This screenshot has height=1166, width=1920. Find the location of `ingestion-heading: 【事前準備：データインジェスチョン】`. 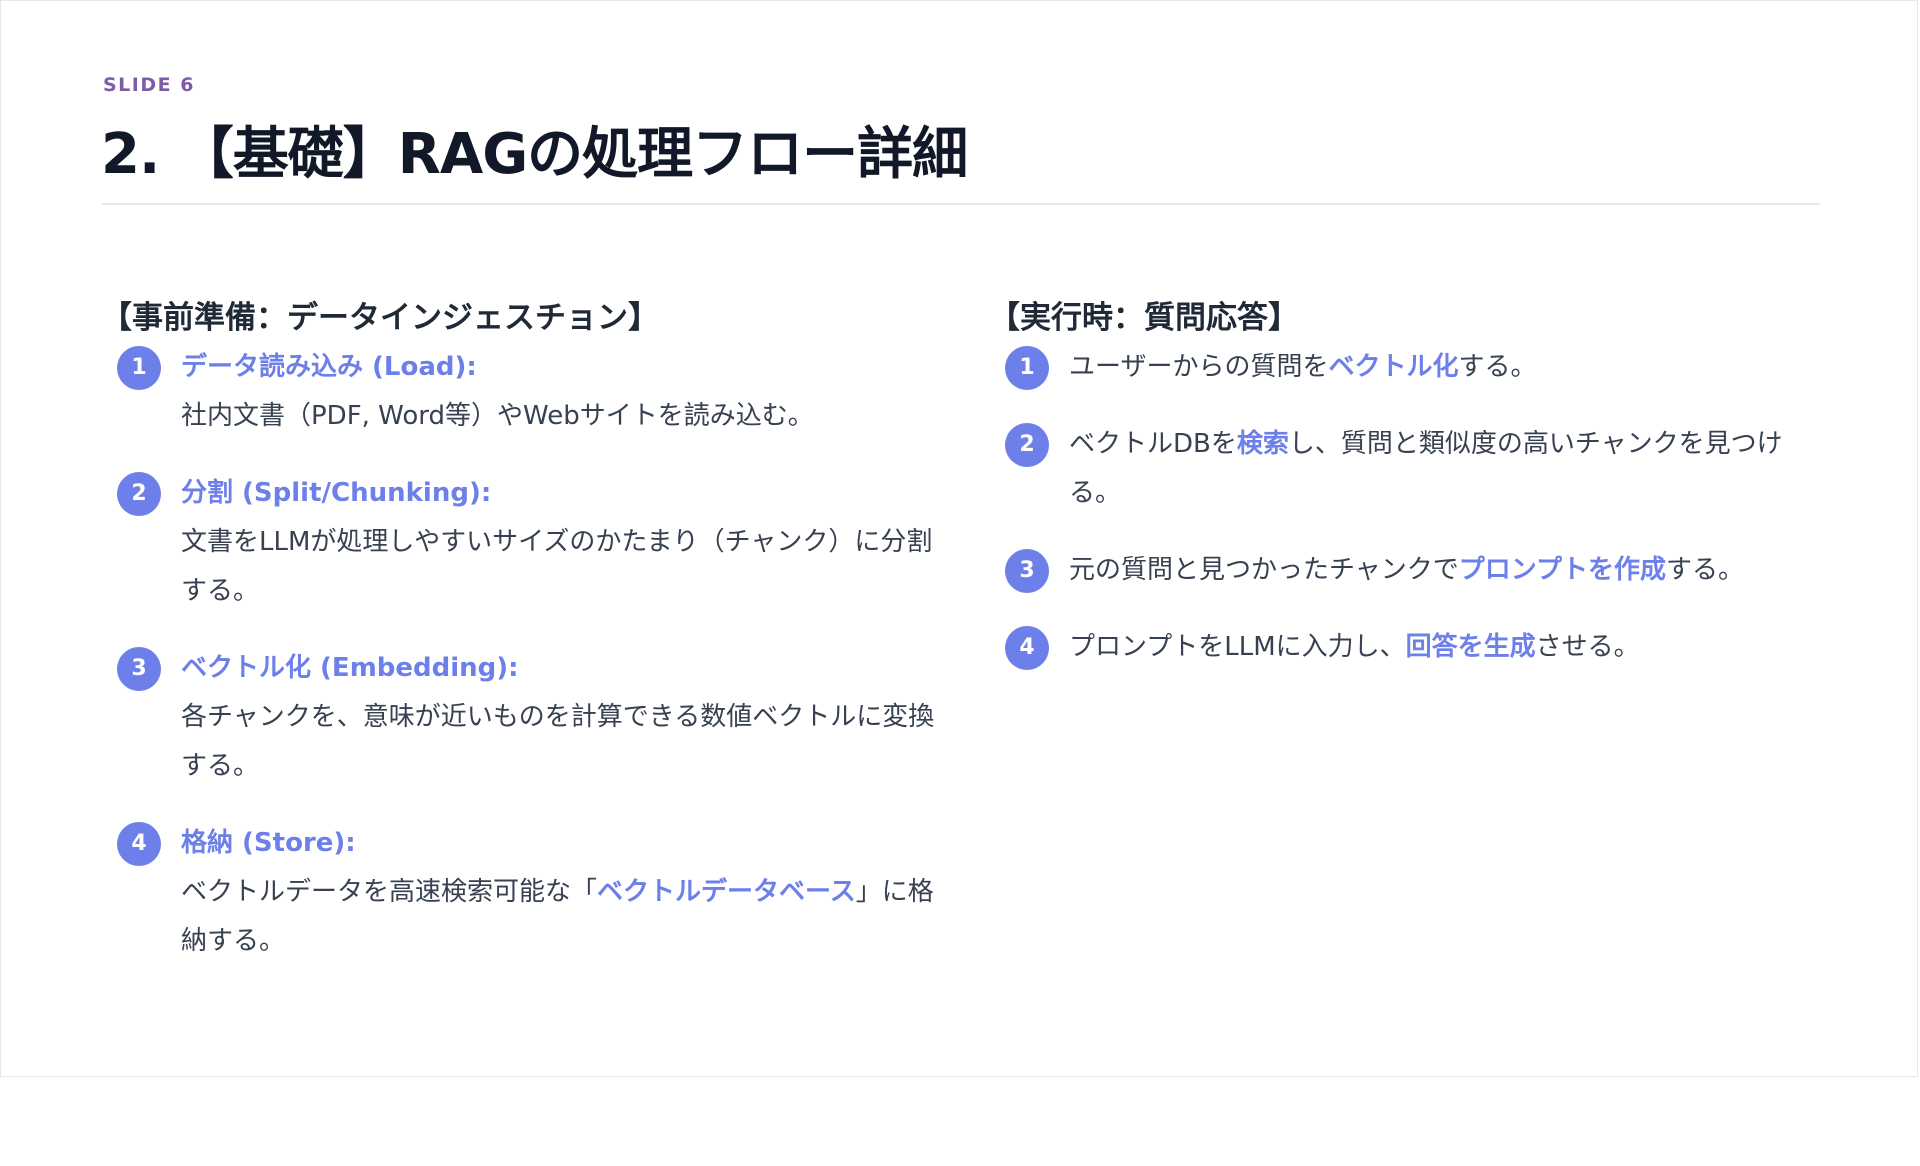

ingestion-heading: 【事前準備：データインジェスチョン】 is located at coordinates (380, 318).